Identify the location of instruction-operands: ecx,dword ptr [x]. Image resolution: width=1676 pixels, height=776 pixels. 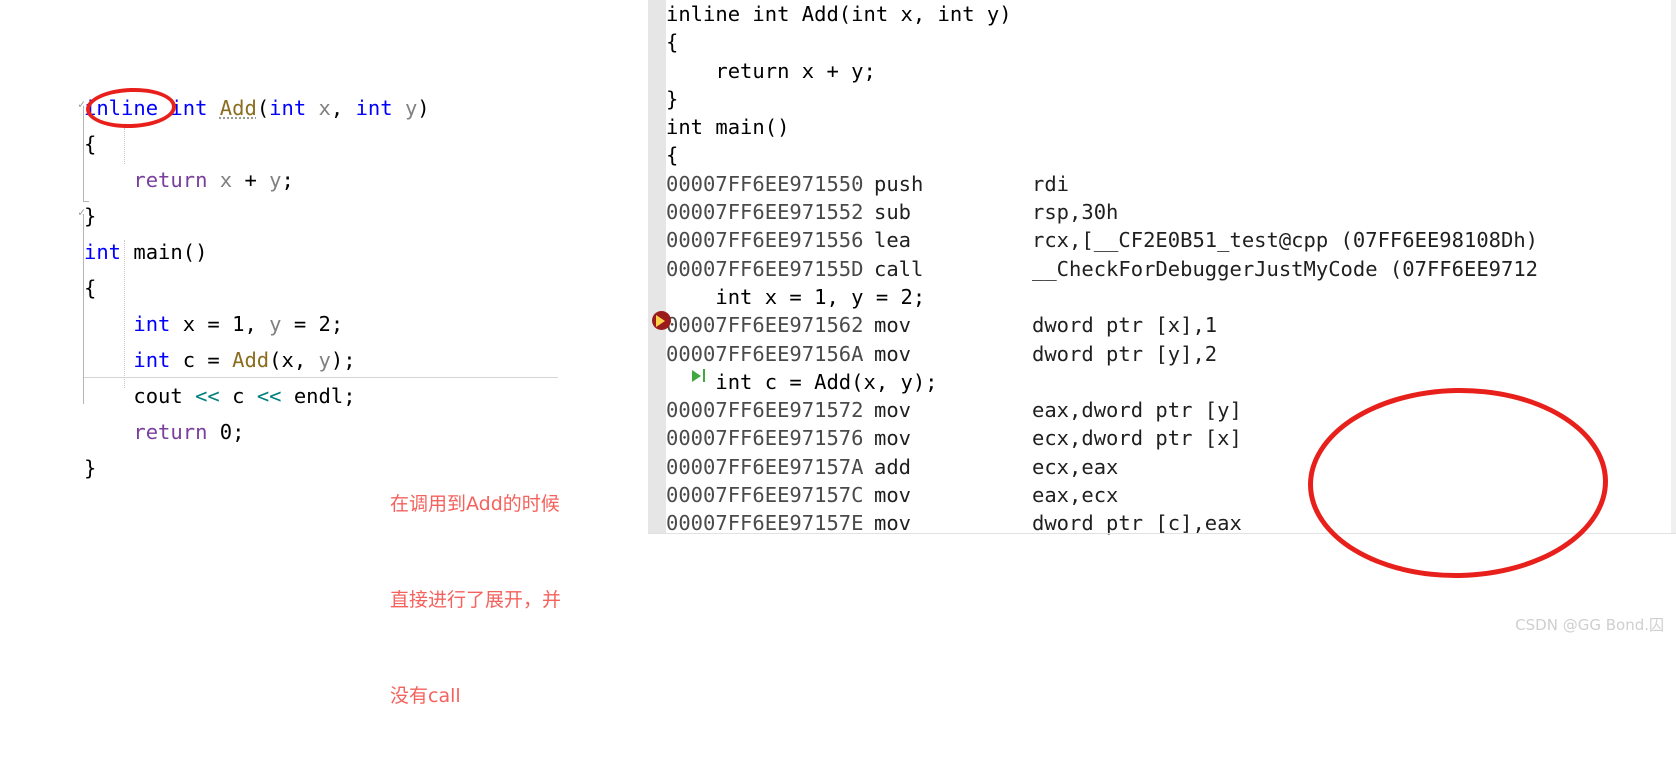
(1137, 438).